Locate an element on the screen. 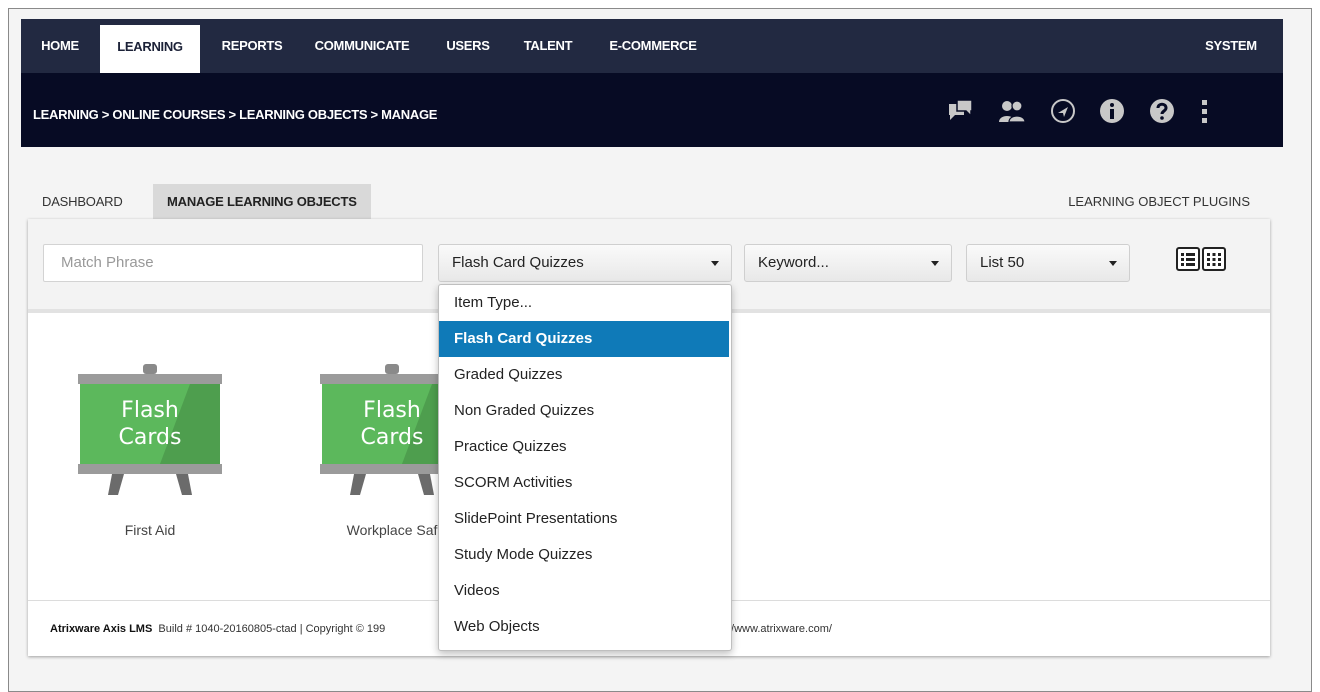 The image size is (1320, 692). nav-users: USERS is located at coordinates (468, 46).